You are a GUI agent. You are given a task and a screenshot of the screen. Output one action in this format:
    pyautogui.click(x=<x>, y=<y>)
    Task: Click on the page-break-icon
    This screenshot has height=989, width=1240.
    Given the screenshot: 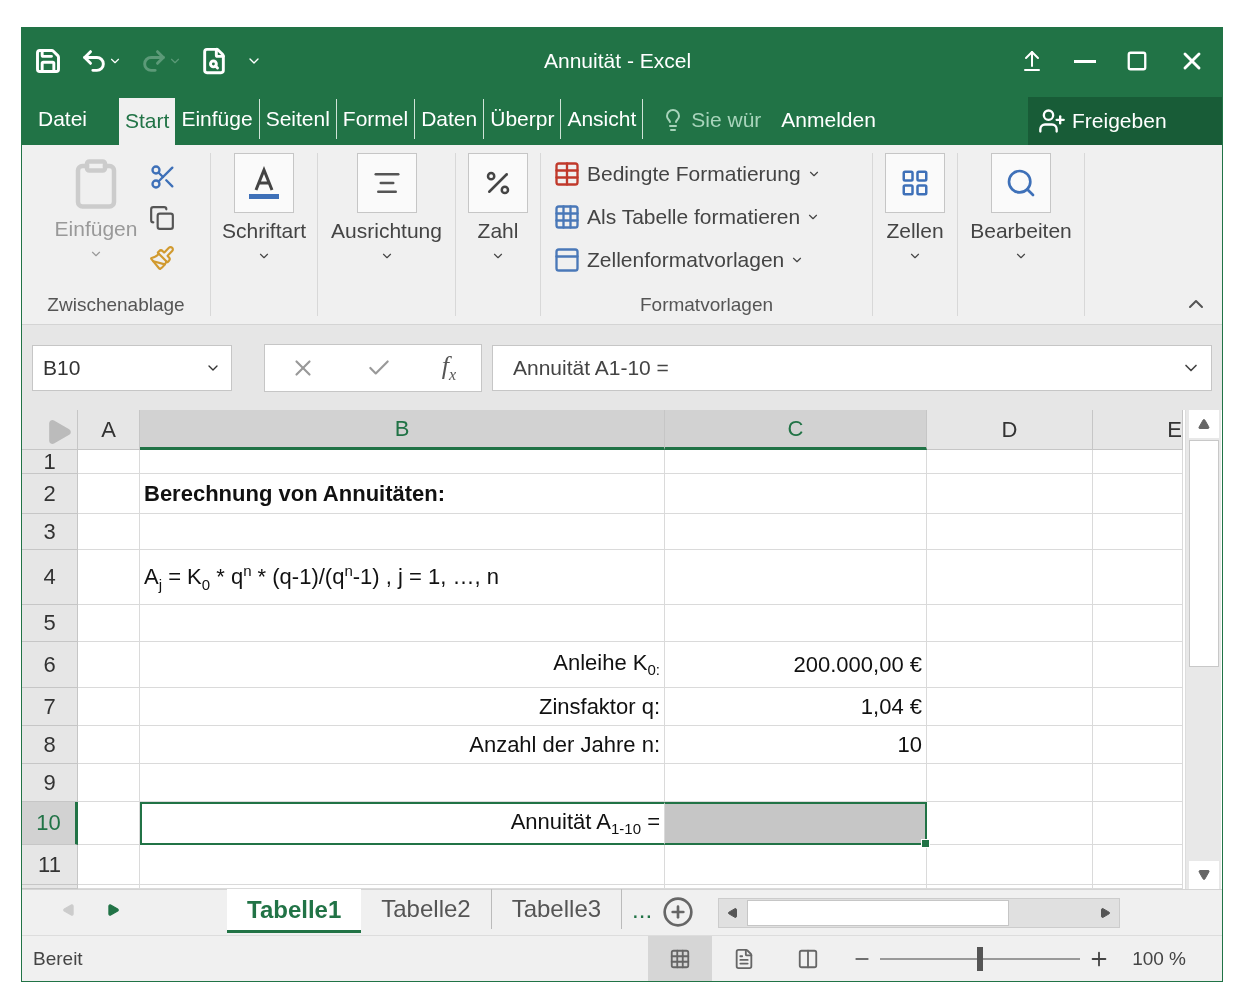 What is the action you would take?
    pyautogui.click(x=808, y=958)
    